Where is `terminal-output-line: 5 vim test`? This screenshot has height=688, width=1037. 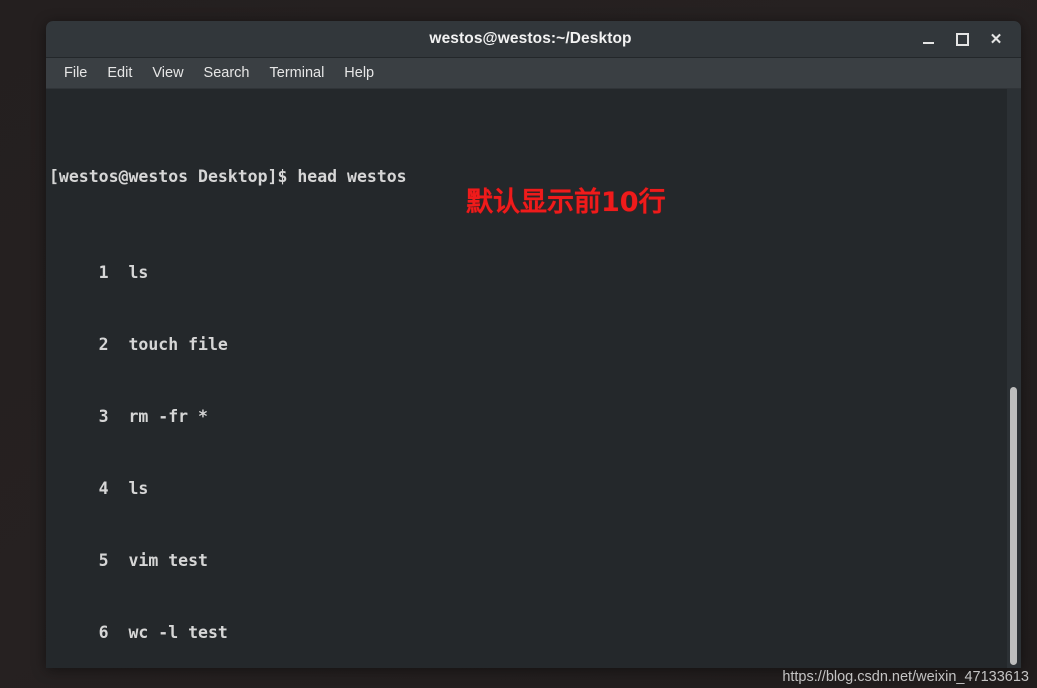 terminal-output-line: 5 vim test is located at coordinates (128, 560).